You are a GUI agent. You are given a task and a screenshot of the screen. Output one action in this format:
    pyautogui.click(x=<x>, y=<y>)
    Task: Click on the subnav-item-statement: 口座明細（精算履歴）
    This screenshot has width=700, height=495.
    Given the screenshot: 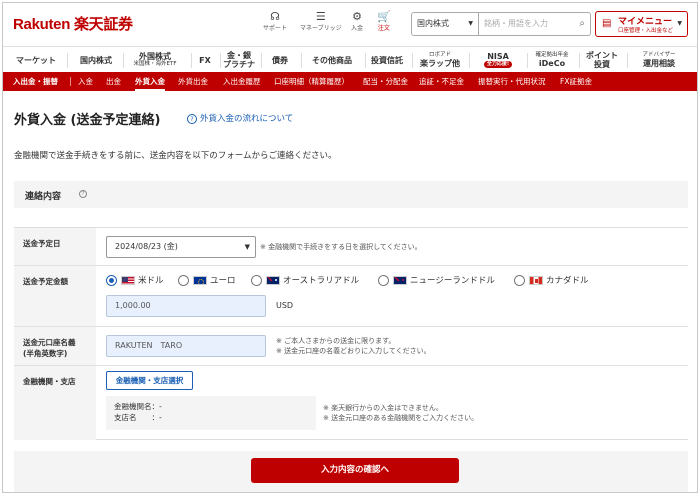 What is the action you would take?
    pyautogui.click(x=311, y=81)
    